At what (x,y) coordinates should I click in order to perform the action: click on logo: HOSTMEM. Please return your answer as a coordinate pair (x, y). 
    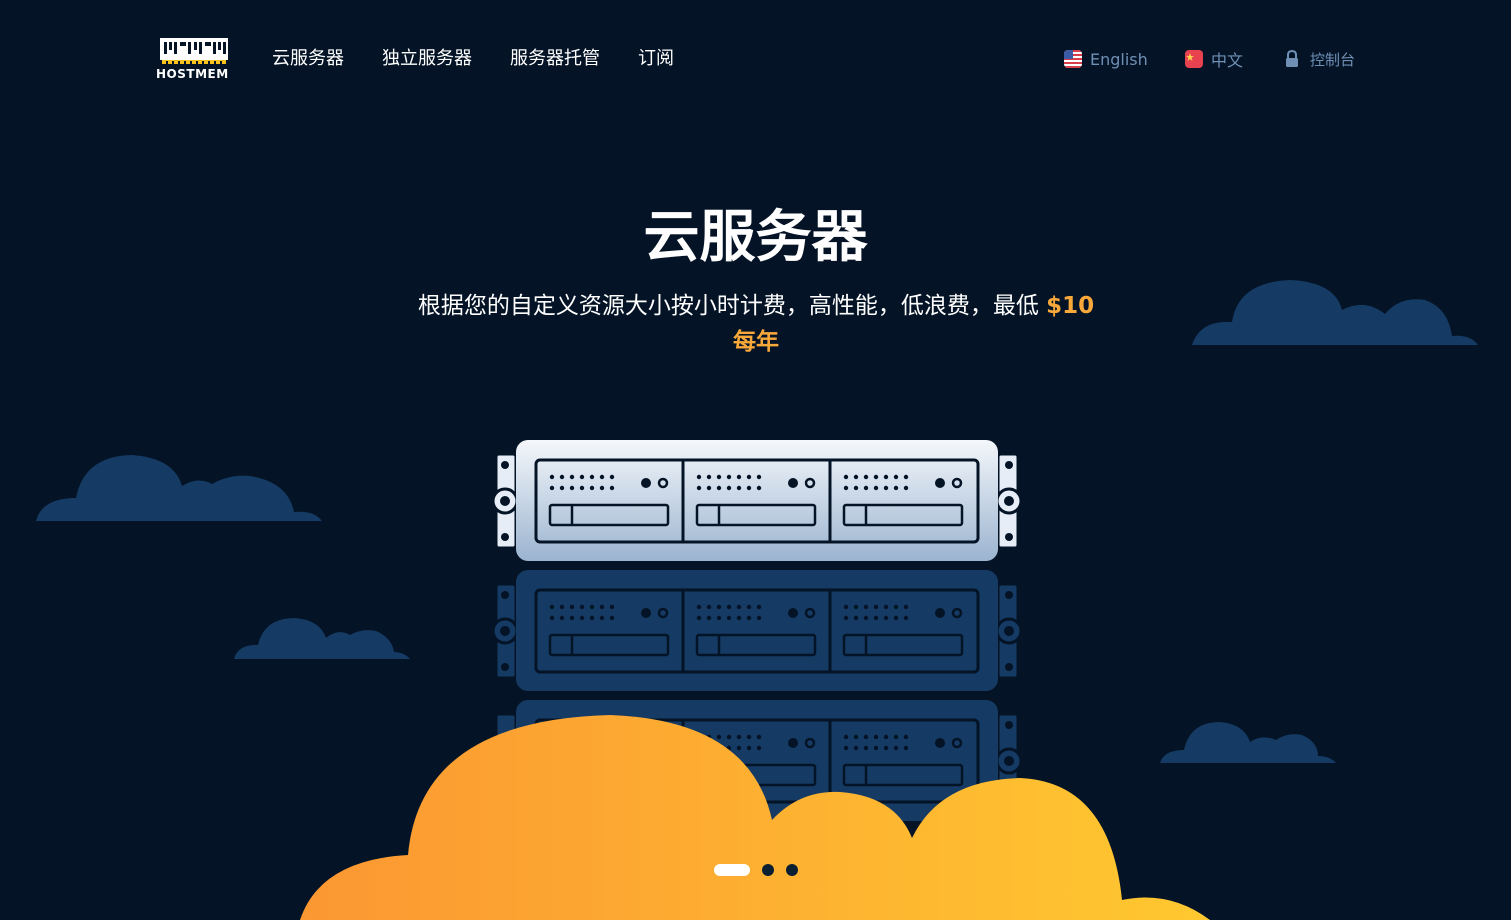
    Looking at the image, I should click on (196, 60).